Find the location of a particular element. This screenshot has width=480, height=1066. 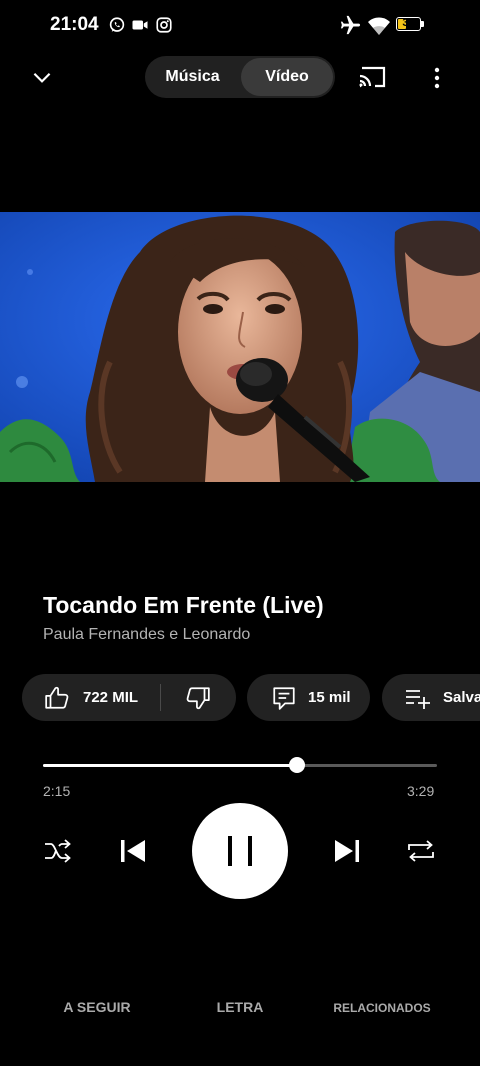

music-video-toggle: Música Vídeo is located at coordinates (240, 77).